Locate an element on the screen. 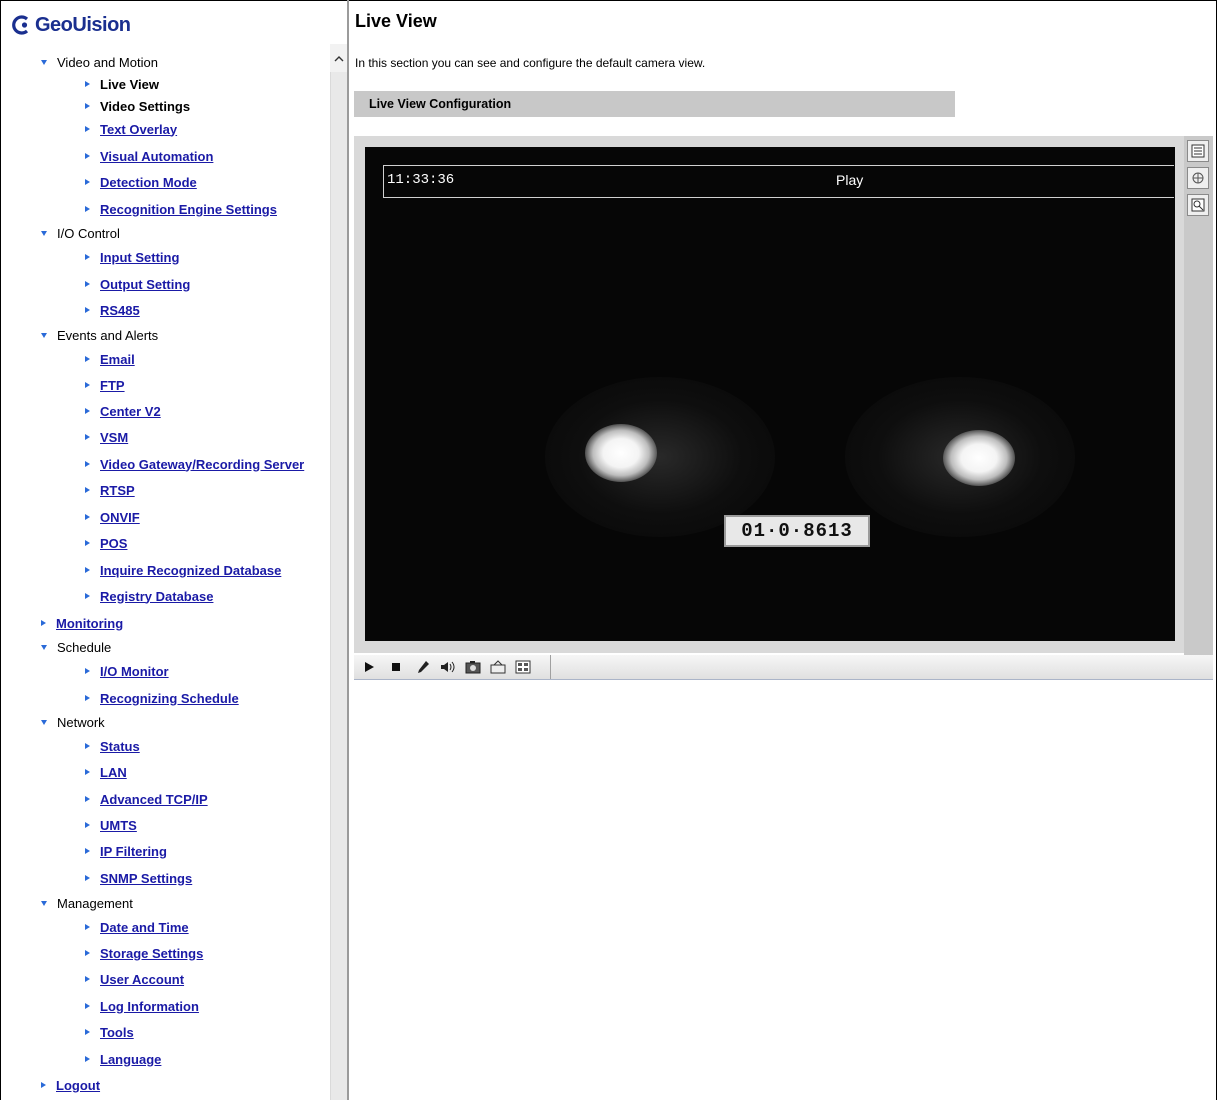 This screenshot has width=1217, height=1100. snapshot-button is located at coordinates (473, 667).